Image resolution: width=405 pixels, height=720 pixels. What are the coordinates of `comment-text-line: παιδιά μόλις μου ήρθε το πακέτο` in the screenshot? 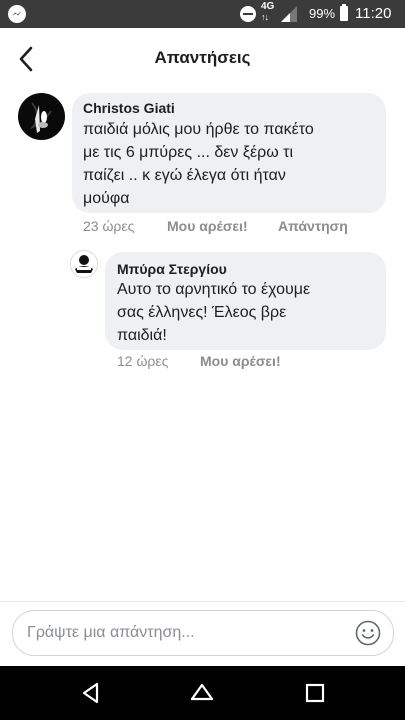 It's located at (198, 129).